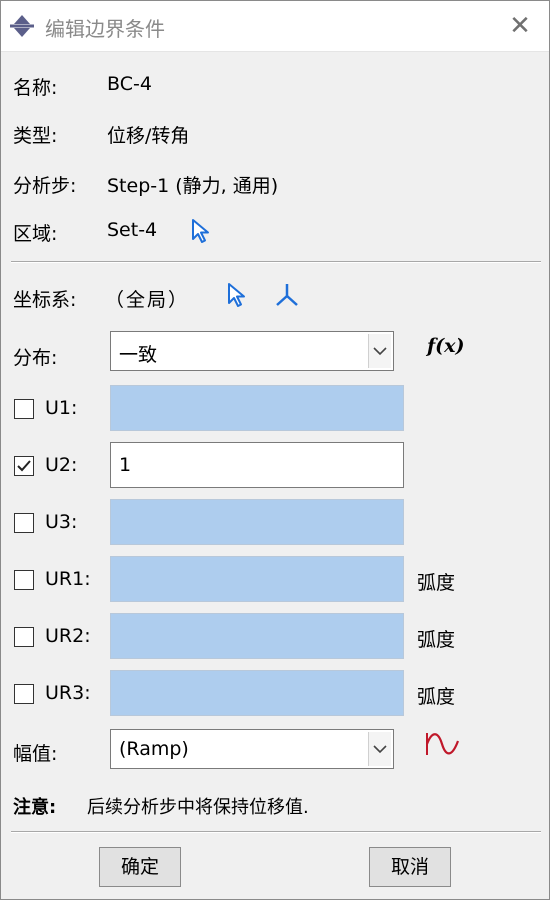 This screenshot has height=900, width=550. Describe the element at coordinates (35, 807) in the screenshot. I see `note-label: 注意:` at that location.